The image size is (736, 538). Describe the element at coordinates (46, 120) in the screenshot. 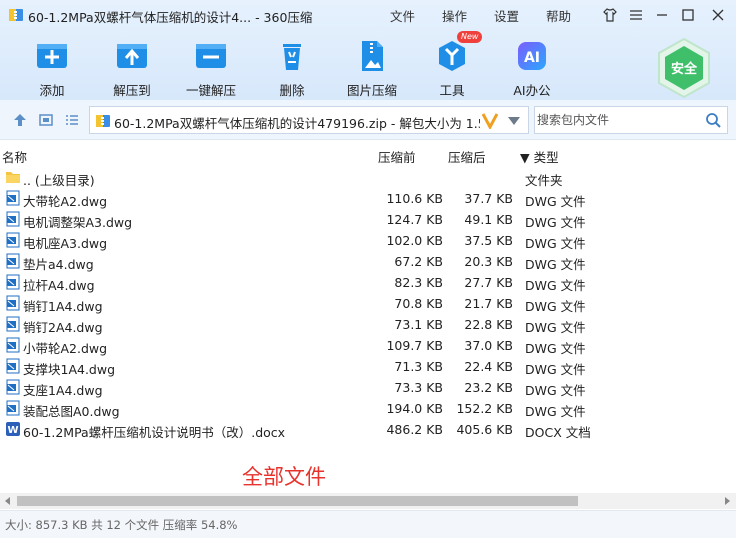

I see `thumbnail-view-icon` at that location.